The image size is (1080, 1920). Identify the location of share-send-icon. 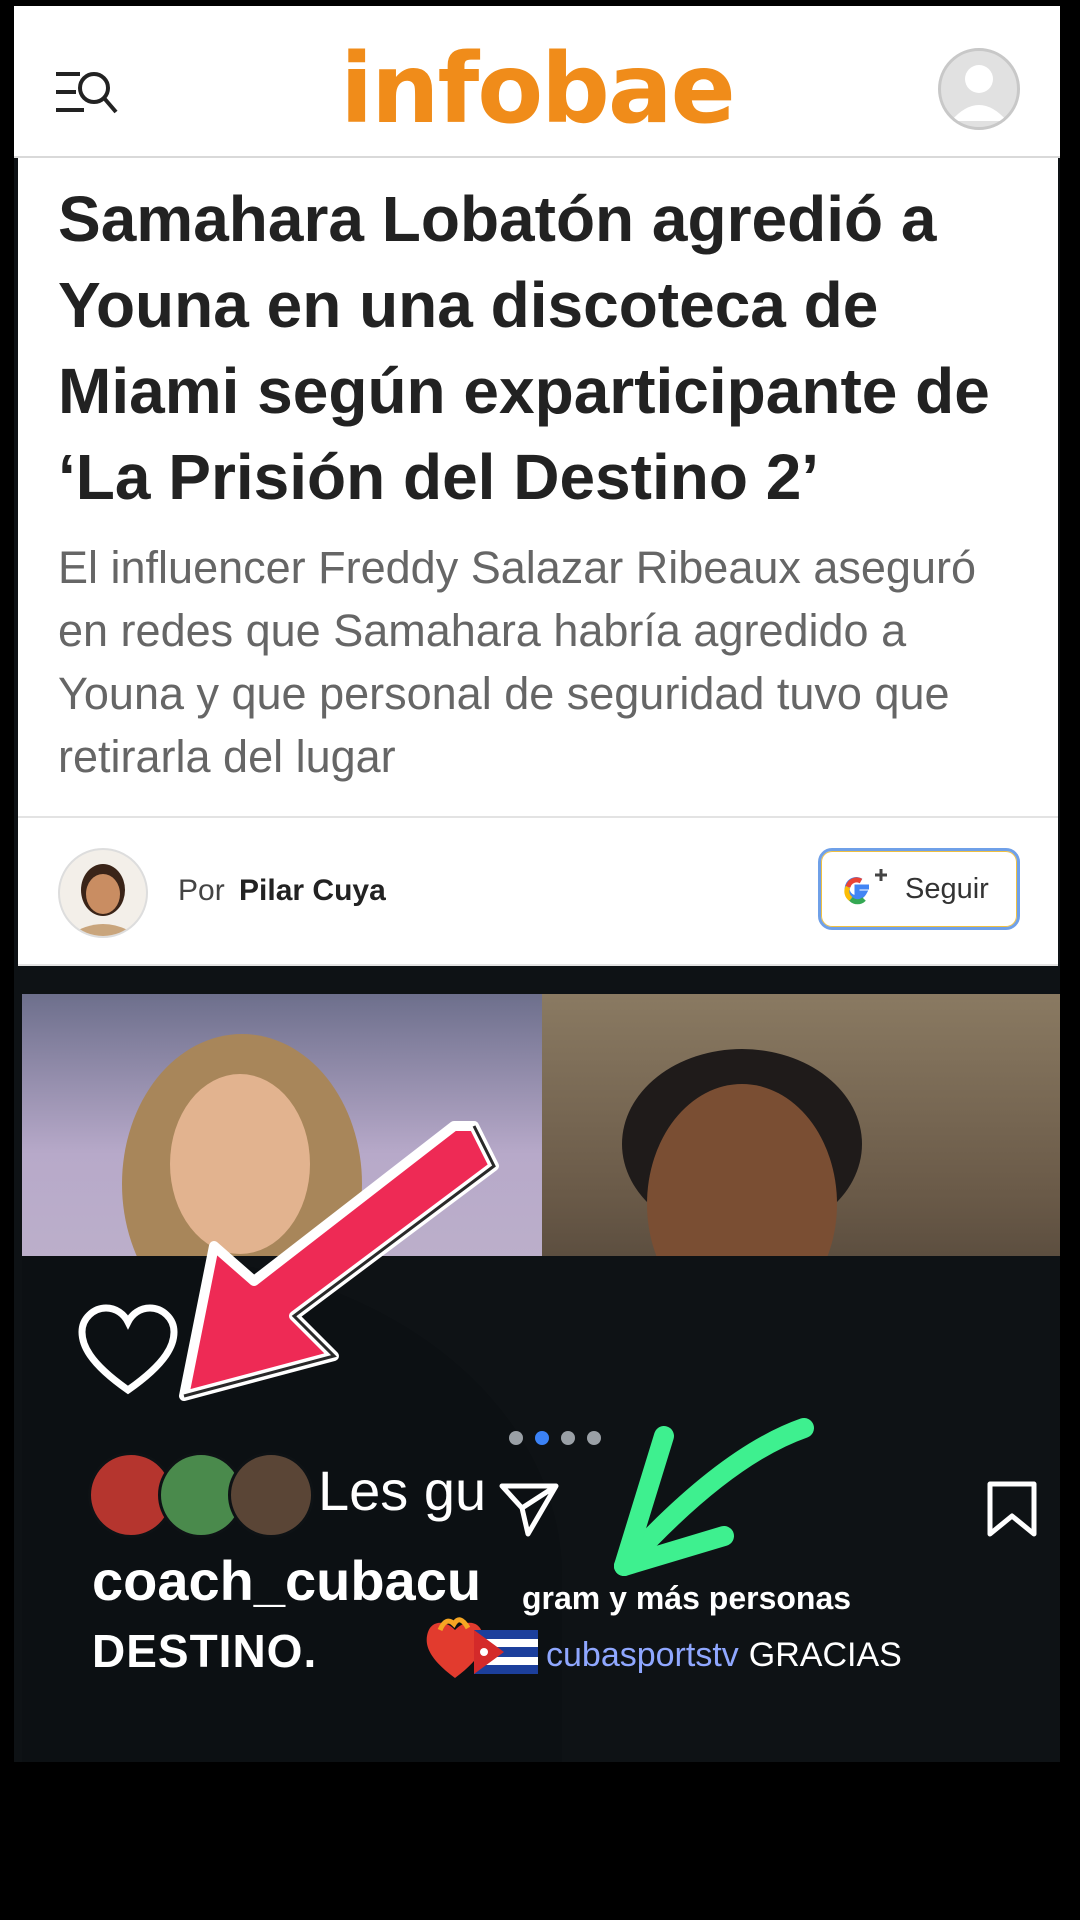
(529, 1509).